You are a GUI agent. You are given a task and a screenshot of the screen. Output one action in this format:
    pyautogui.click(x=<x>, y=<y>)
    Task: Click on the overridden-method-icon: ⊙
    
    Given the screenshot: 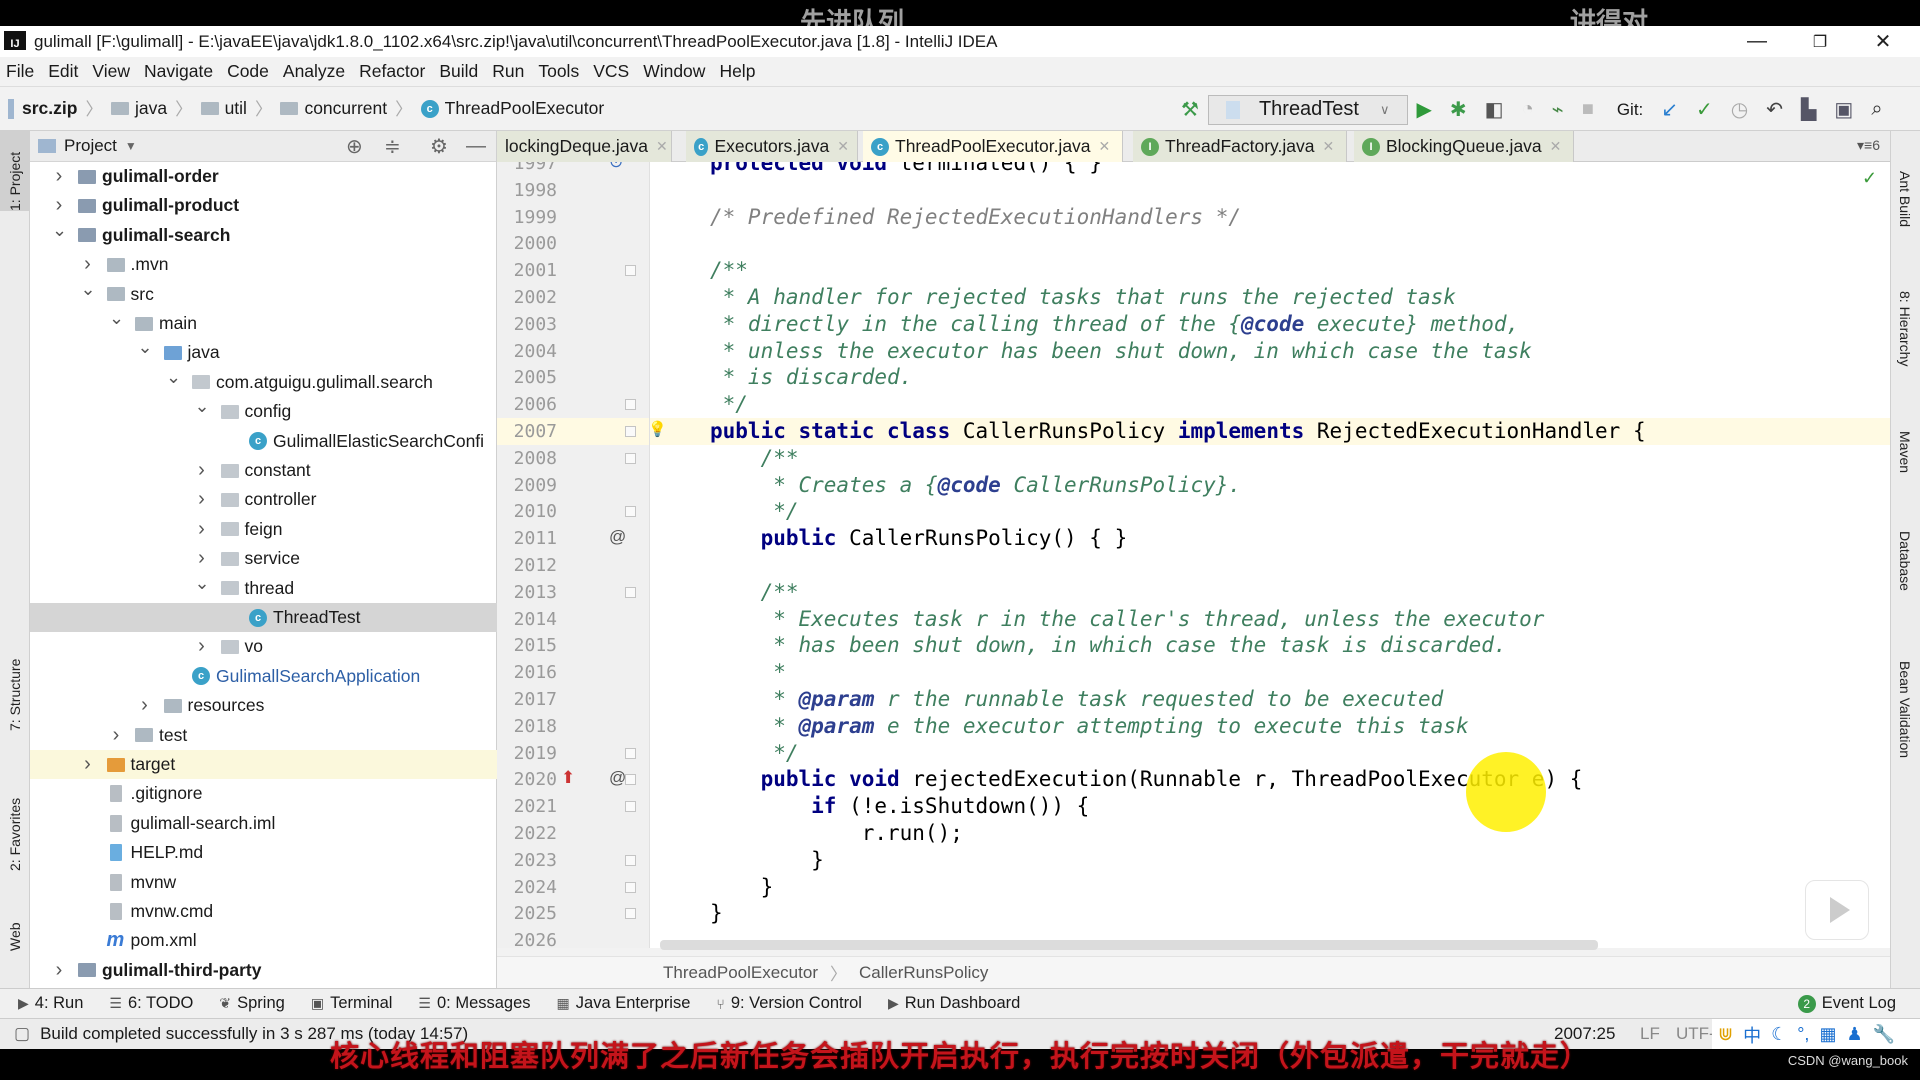 What is the action you would take?
    pyautogui.click(x=616, y=167)
    